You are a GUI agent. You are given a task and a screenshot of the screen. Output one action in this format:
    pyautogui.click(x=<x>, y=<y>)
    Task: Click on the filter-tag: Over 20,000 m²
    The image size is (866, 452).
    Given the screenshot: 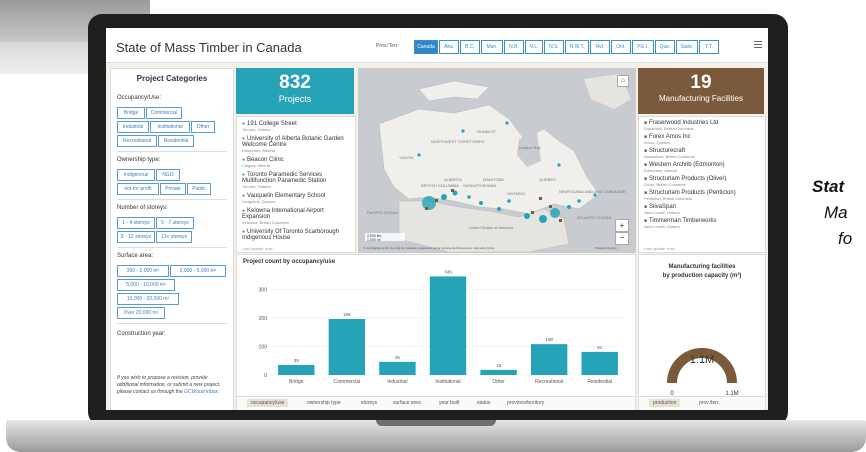 What is the action you would take?
    pyautogui.click(x=141, y=313)
    